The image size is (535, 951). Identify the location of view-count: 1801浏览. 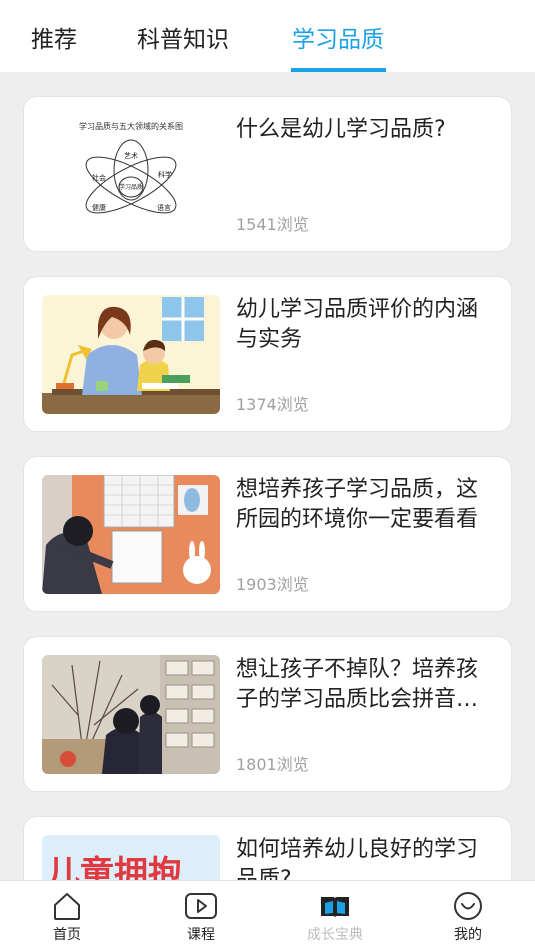
(272, 764).